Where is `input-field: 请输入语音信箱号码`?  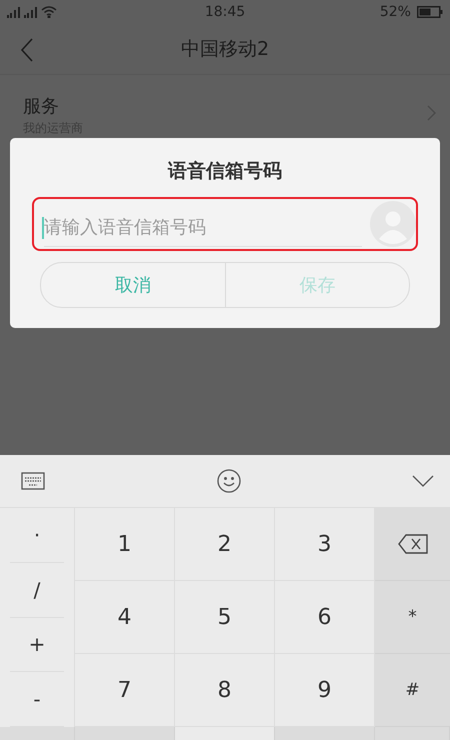
input-field: 请输入语音信箱号码 is located at coordinates (203, 228).